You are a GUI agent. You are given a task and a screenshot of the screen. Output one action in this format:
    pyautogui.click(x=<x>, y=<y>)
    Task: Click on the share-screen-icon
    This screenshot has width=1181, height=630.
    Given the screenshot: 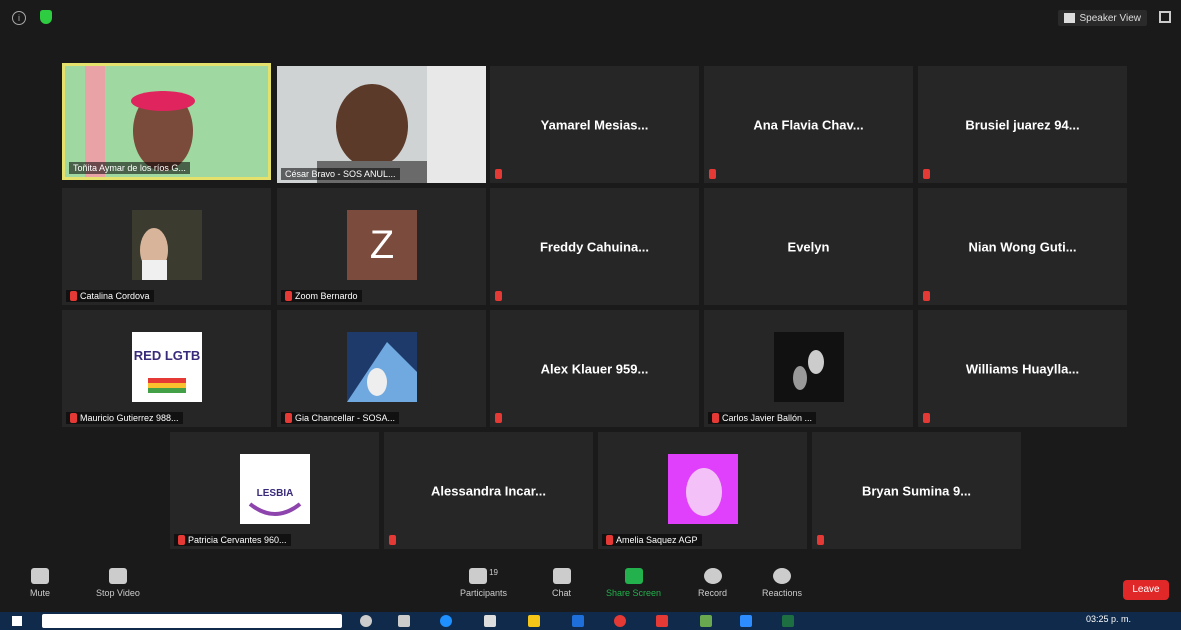 What is the action you would take?
    pyautogui.click(x=633, y=576)
    